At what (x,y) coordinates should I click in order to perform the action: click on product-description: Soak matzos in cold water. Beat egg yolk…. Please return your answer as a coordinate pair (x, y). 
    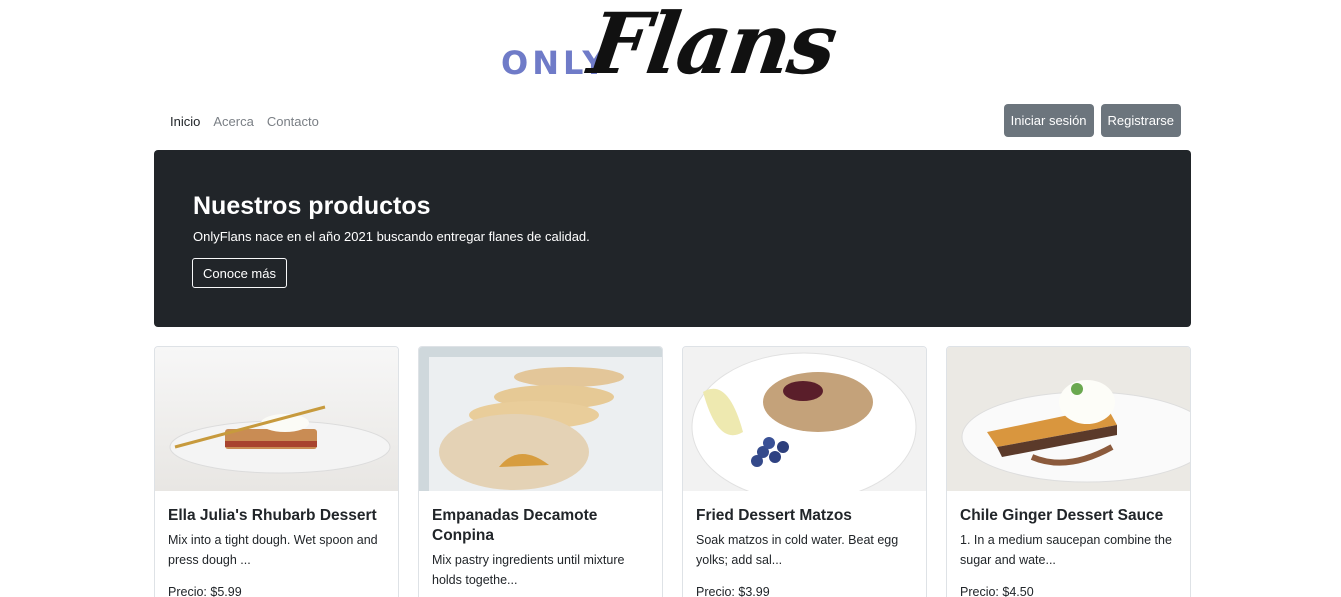
    Looking at the image, I should click on (797, 550).